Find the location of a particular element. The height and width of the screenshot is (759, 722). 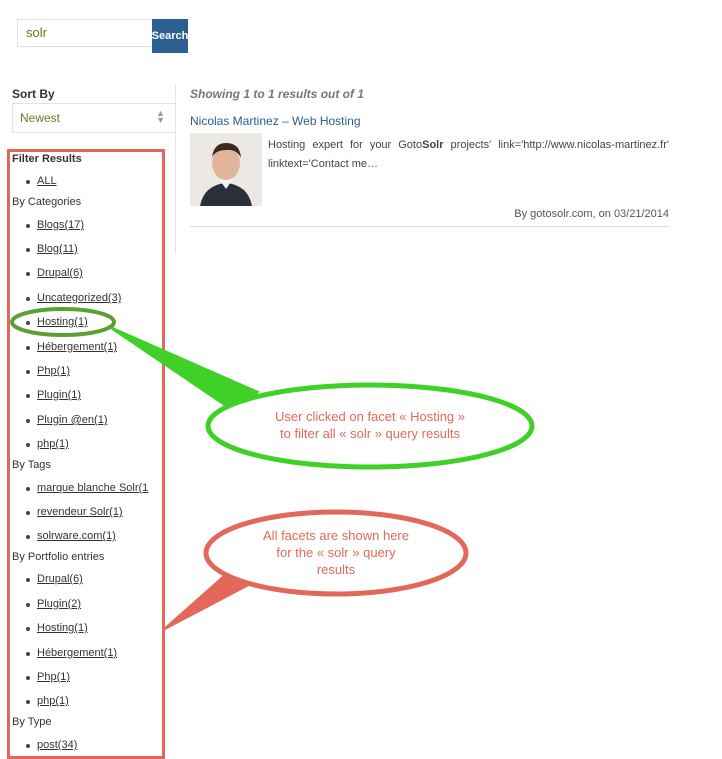

green-callout-line: User clicked on facet « Hosting » is located at coordinates (370, 416).